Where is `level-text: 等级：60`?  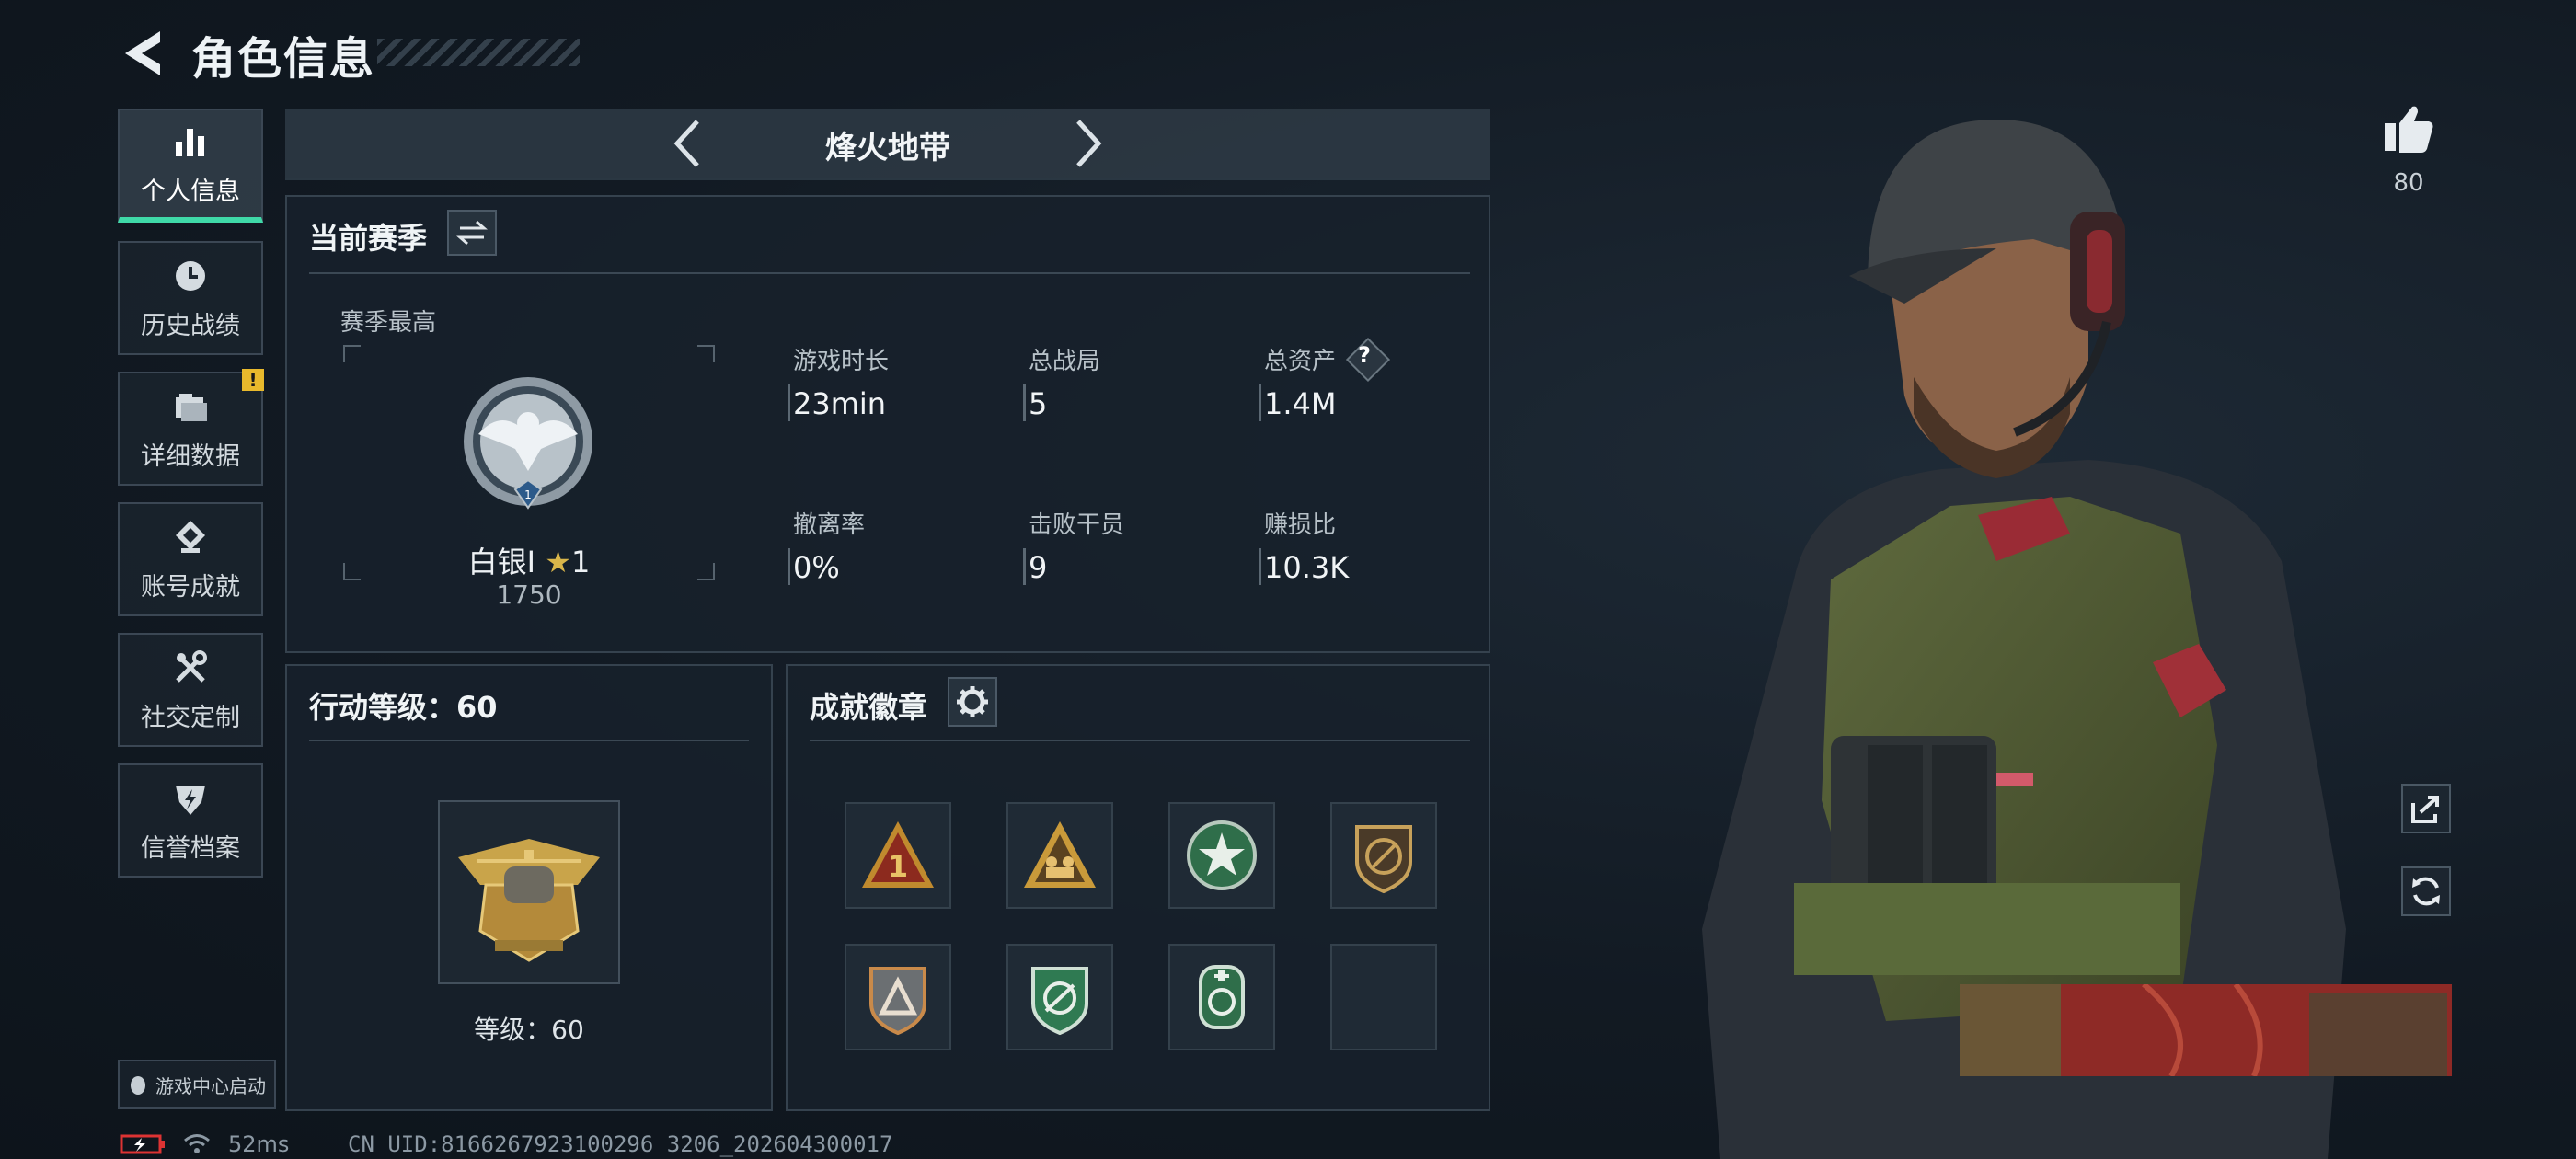 level-text: 等级：60 is located at coordinates (529, 1030).